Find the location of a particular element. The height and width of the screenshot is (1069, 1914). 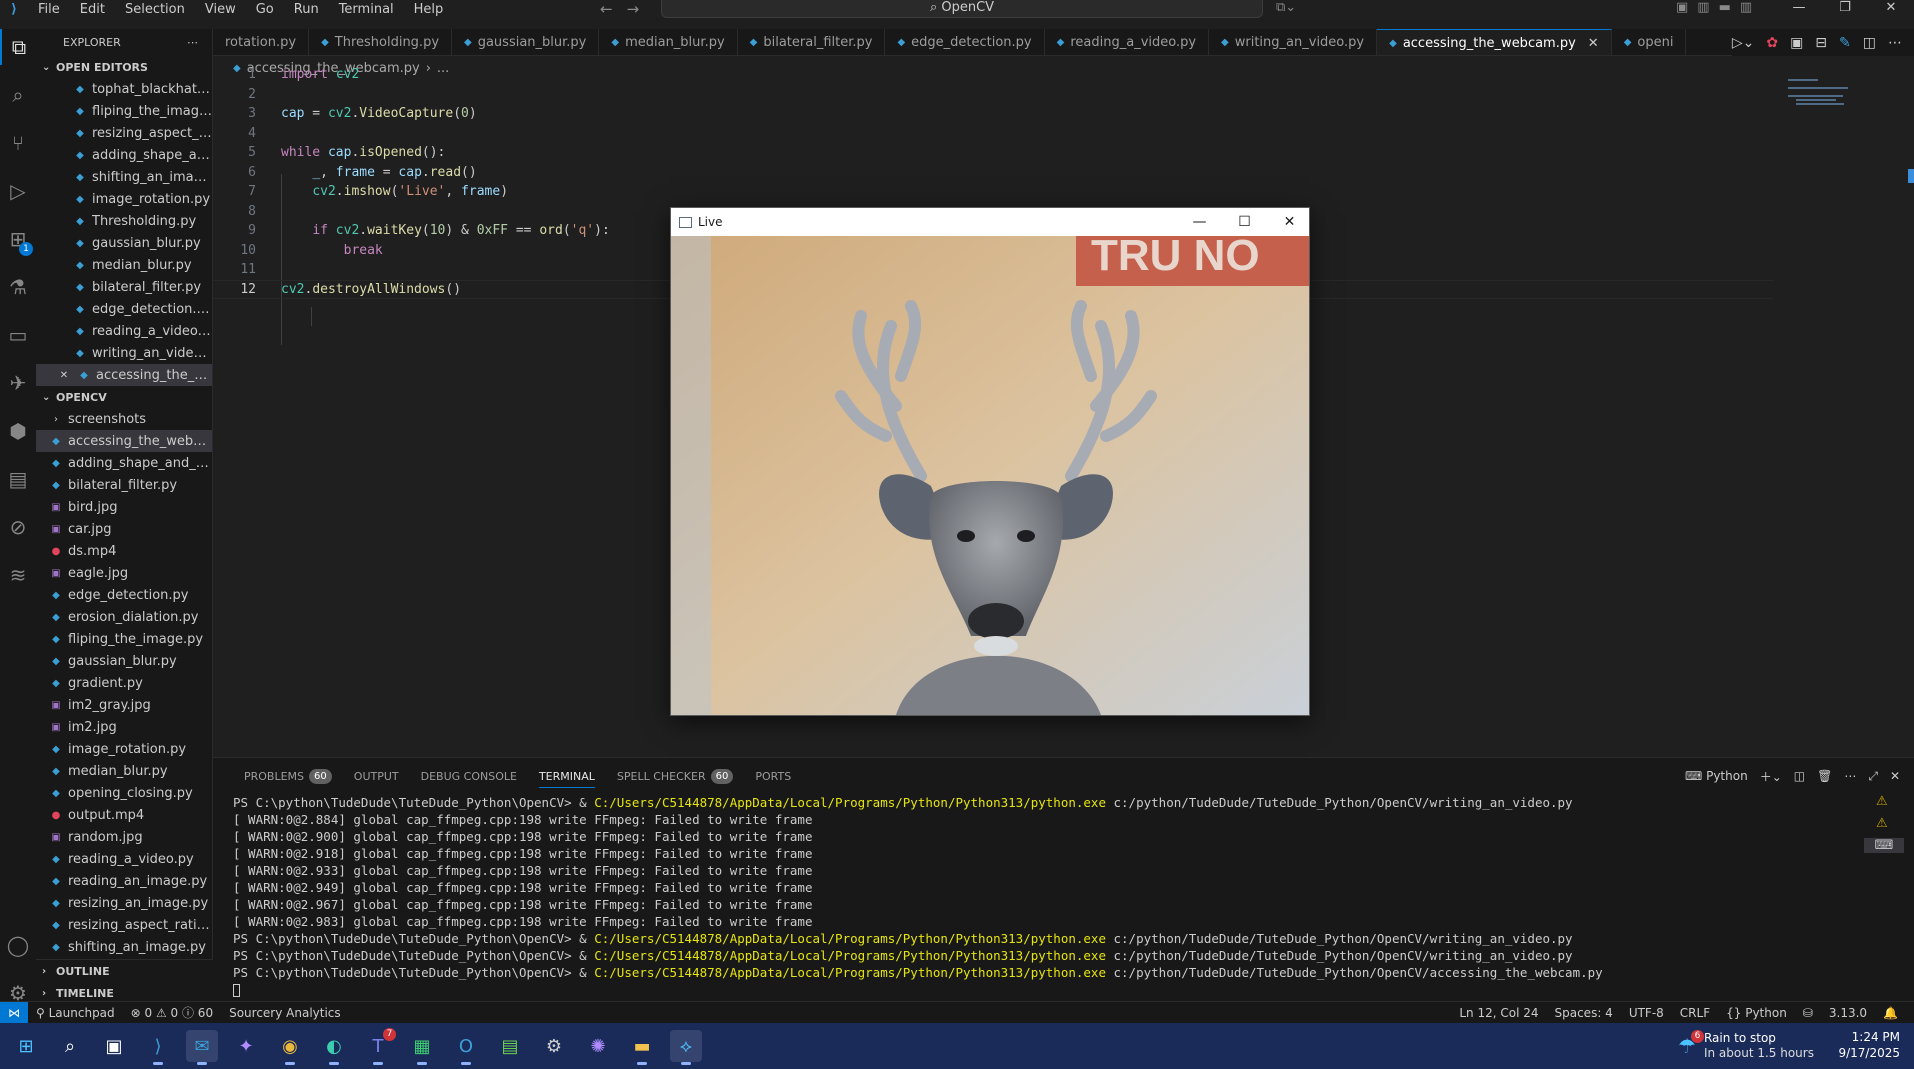

open-editor-item: ◆ writing_an_video.py is located at coordinates (124, 353).